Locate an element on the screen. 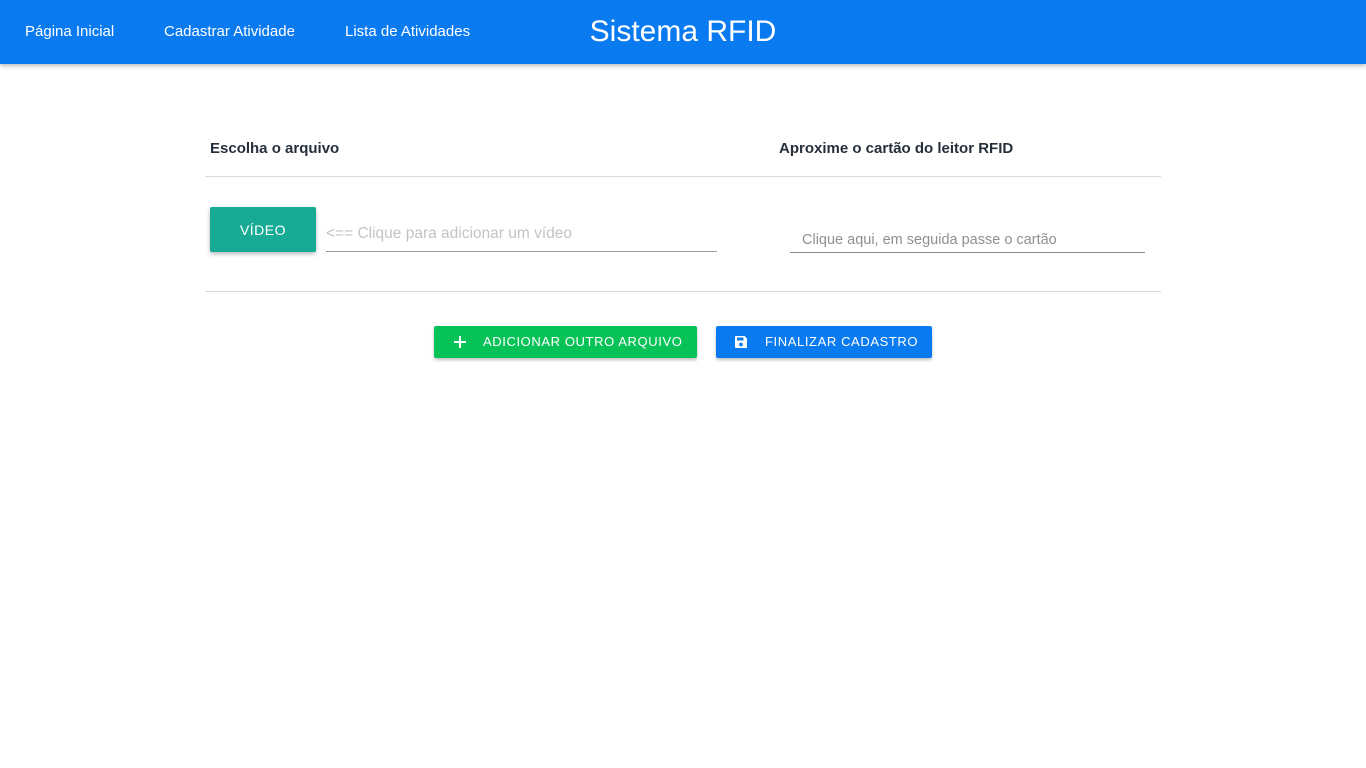  nav-link-lista-atividades: Lista de Atividades is located at coordinates (407, 32).